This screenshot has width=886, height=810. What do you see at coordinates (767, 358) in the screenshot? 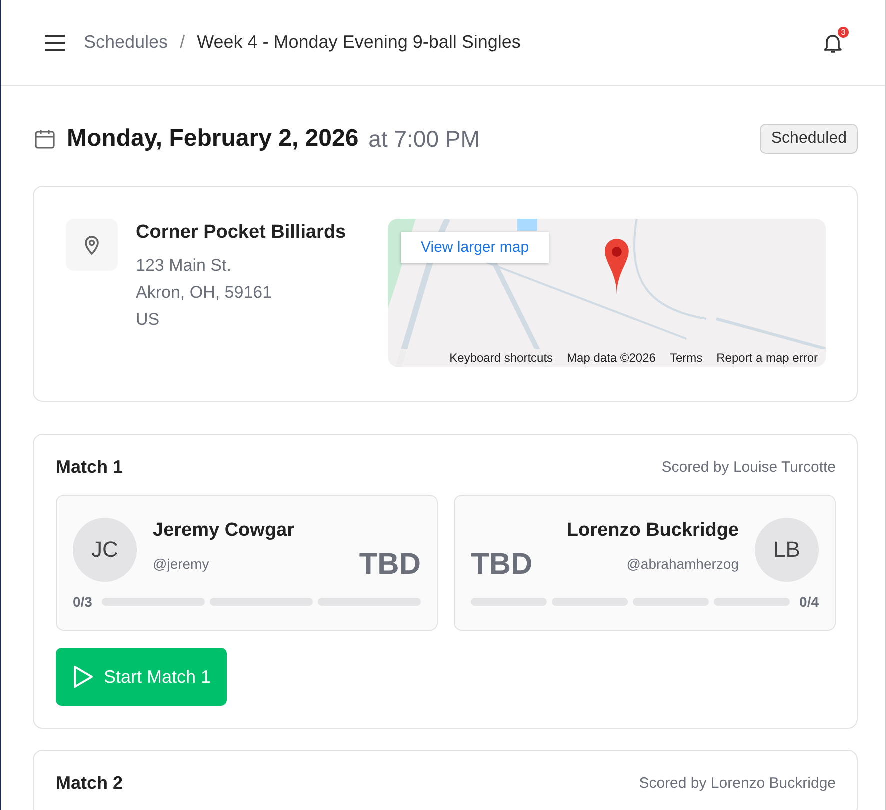
I see `map-footer-link: Report a map error` at bounding box center [767, 358].